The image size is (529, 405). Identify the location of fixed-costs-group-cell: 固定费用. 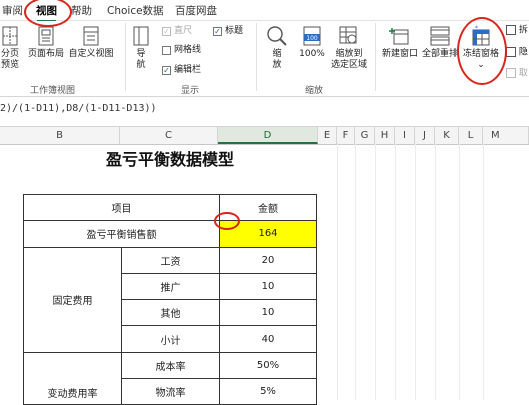
(72, 299).